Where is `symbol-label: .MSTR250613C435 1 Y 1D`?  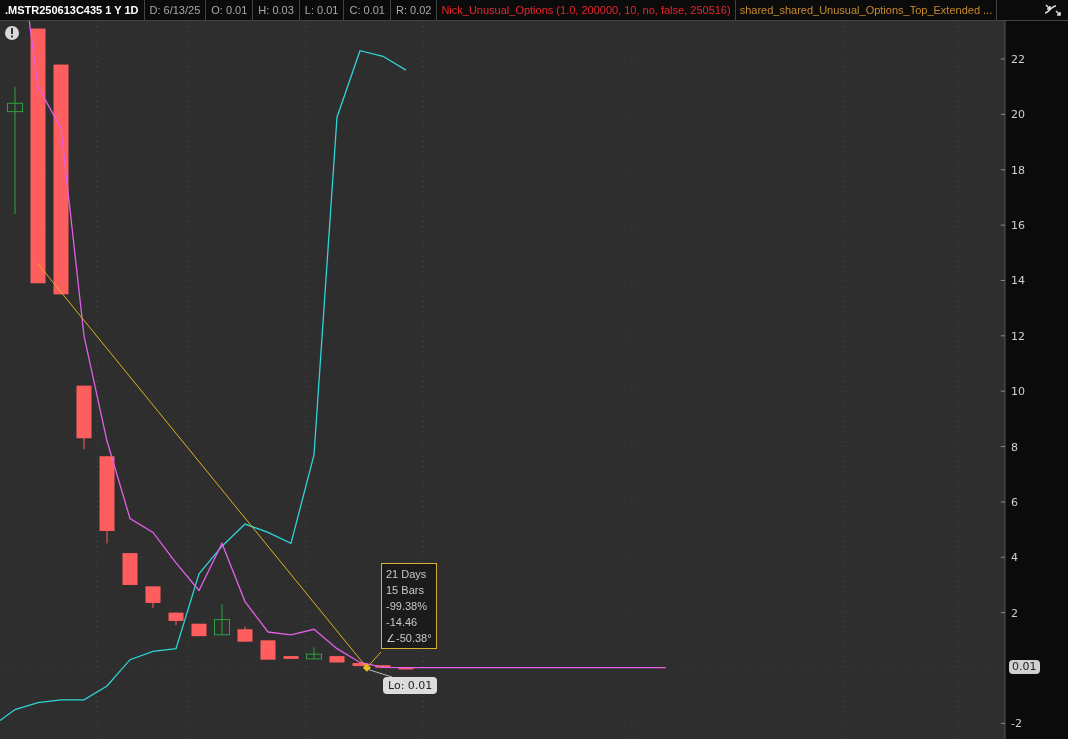 symbol-label: .MSTR250613C435 1 Y 1D is located at coordinates (72, 10).